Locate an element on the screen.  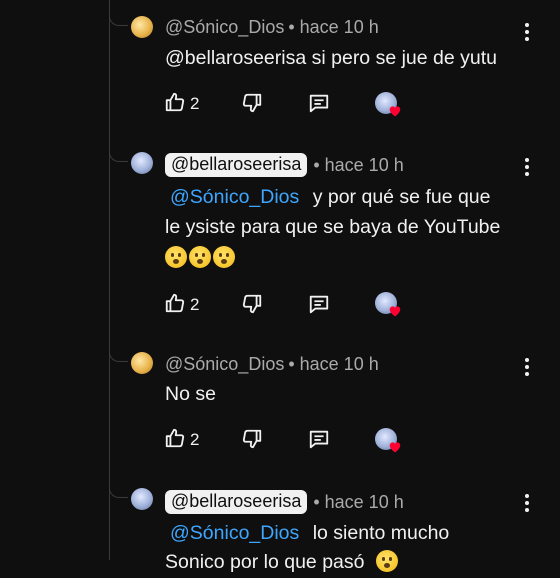
thread-line is located at coordinates (109, 280).